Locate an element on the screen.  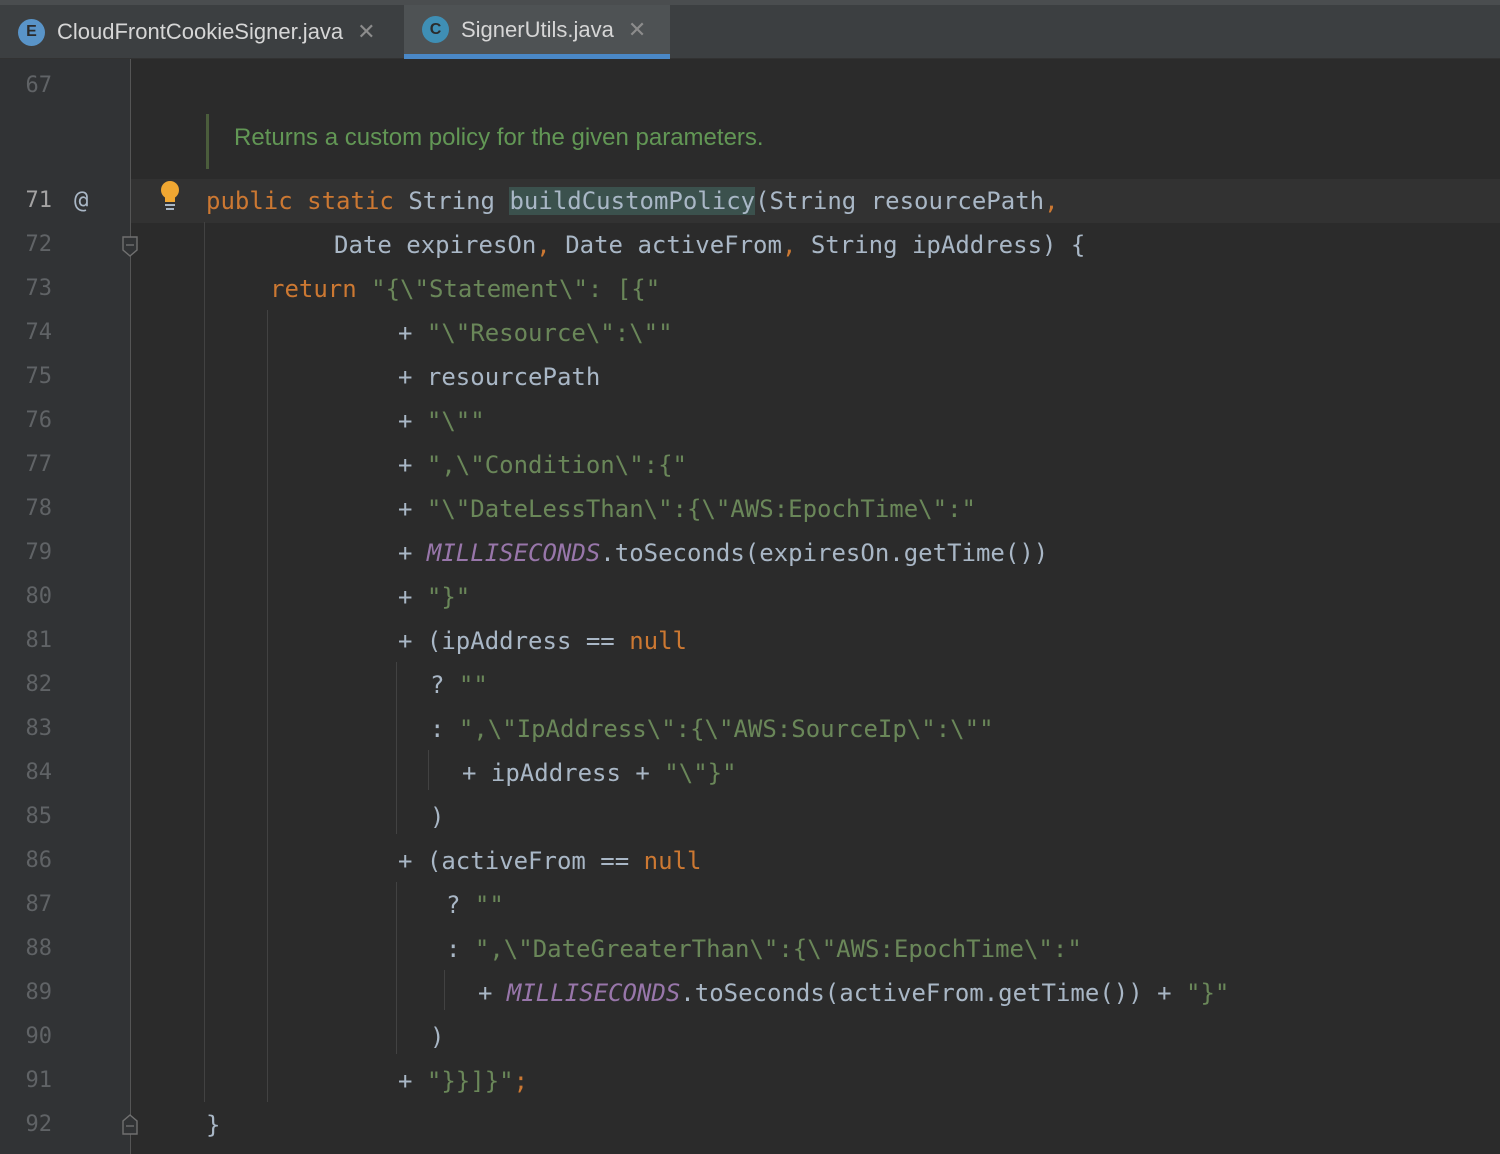
line-number: 78 is located at coordinates (39, 508).